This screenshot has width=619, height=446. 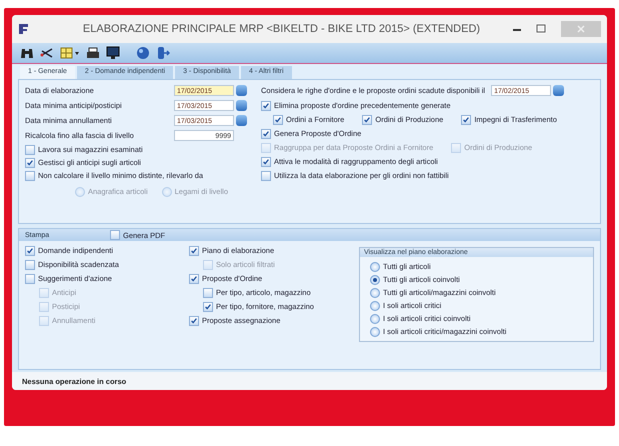 What do you see at coordinates (143, 53) in the screenshot?
I see `help-icon` at bounding box center [143, 53].